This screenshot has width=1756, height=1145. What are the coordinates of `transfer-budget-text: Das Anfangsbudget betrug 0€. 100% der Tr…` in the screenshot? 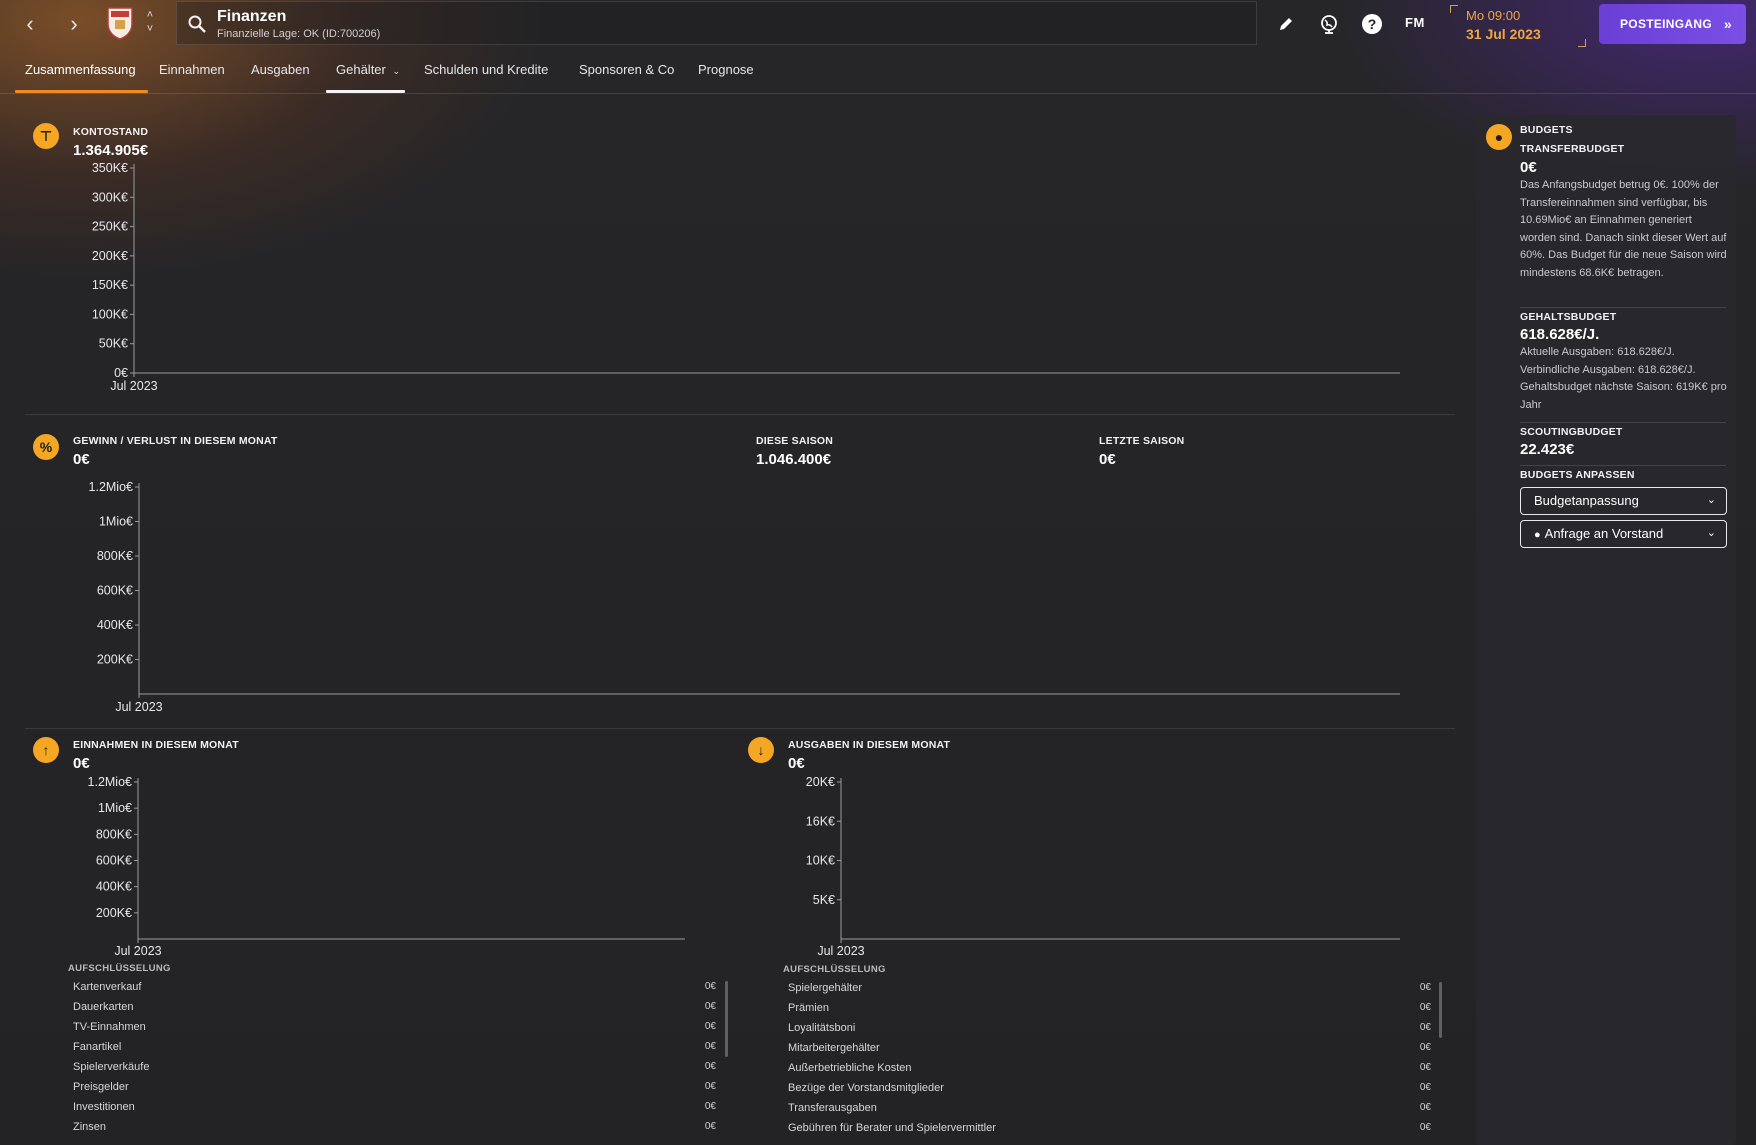 It's located at (1623, 229).